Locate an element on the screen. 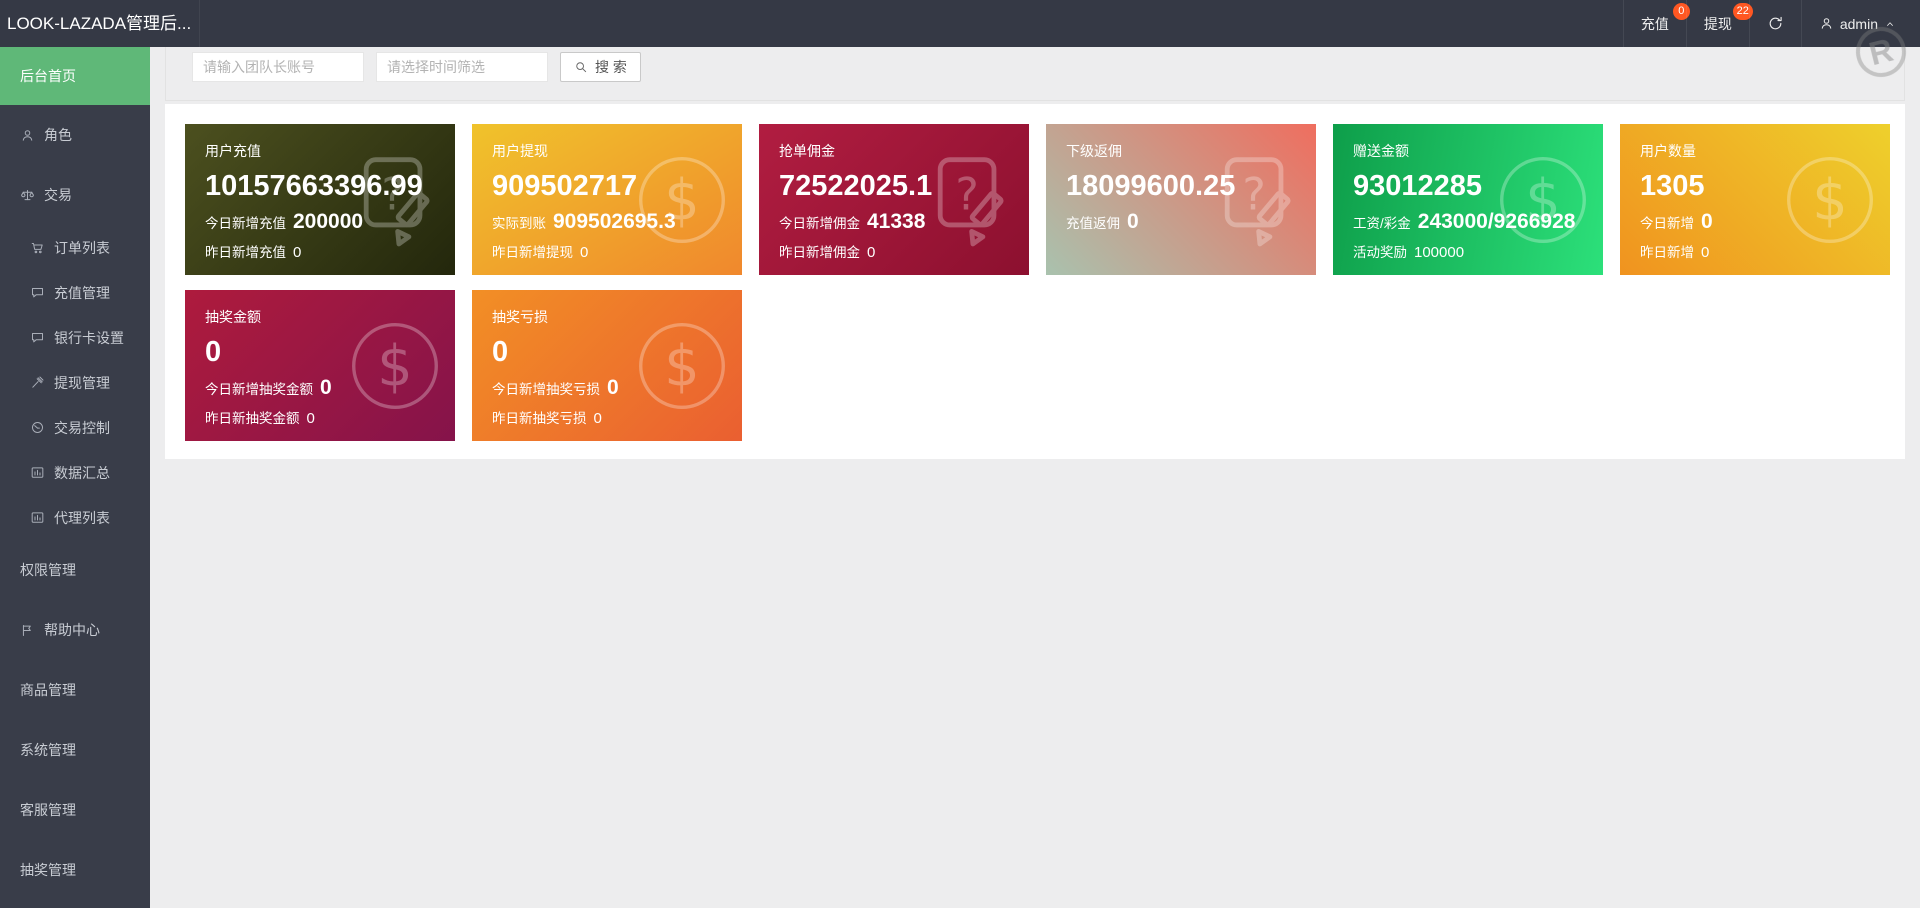 The width and height of the screenshot is (1920, 908). username: admin is located at coordinates (1858, 23).